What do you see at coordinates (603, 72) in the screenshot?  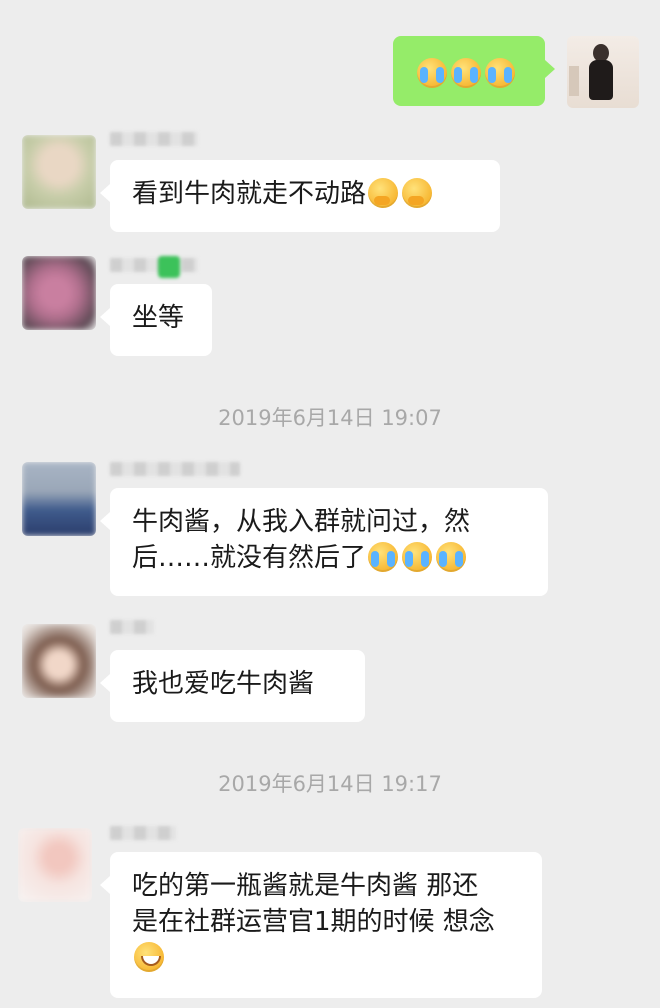 I see `self-avatar` at bounding box center [603, 72].